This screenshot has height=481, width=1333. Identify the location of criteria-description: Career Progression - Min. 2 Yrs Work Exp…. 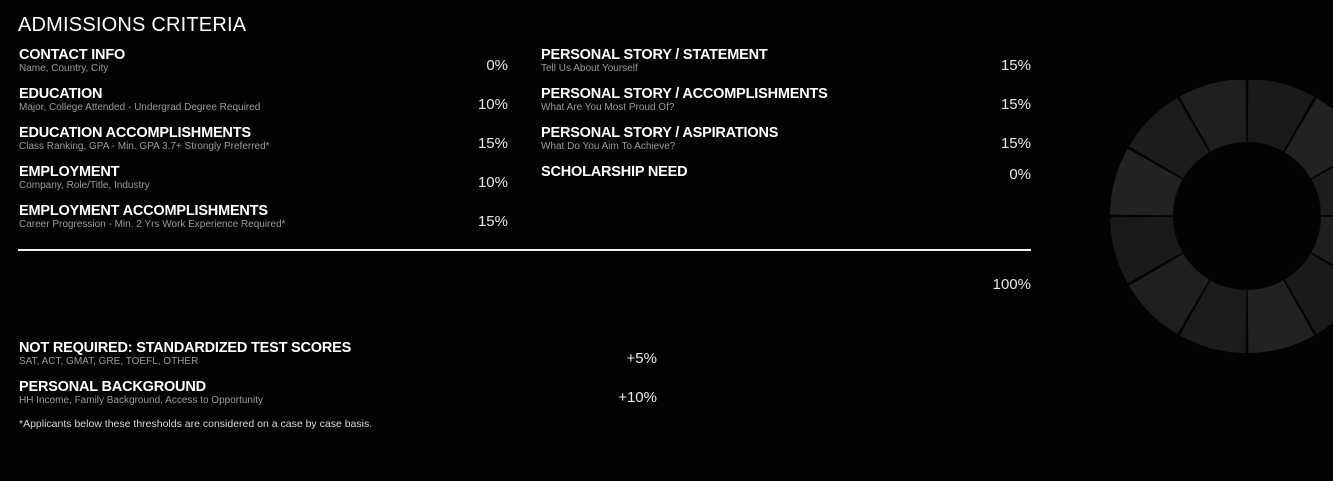
(152, 224).